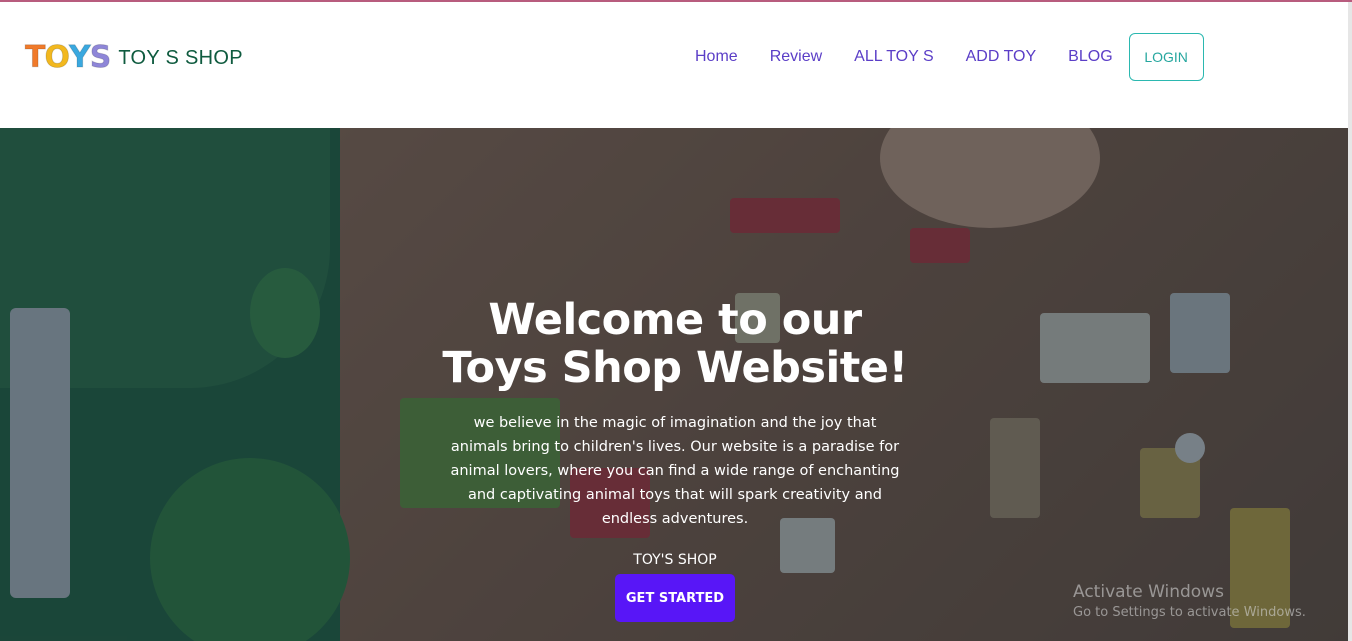 Image resolution: width=1352 pixels, height=641 pixels. I want to click on page-scrollbar, so click(1350, 321).